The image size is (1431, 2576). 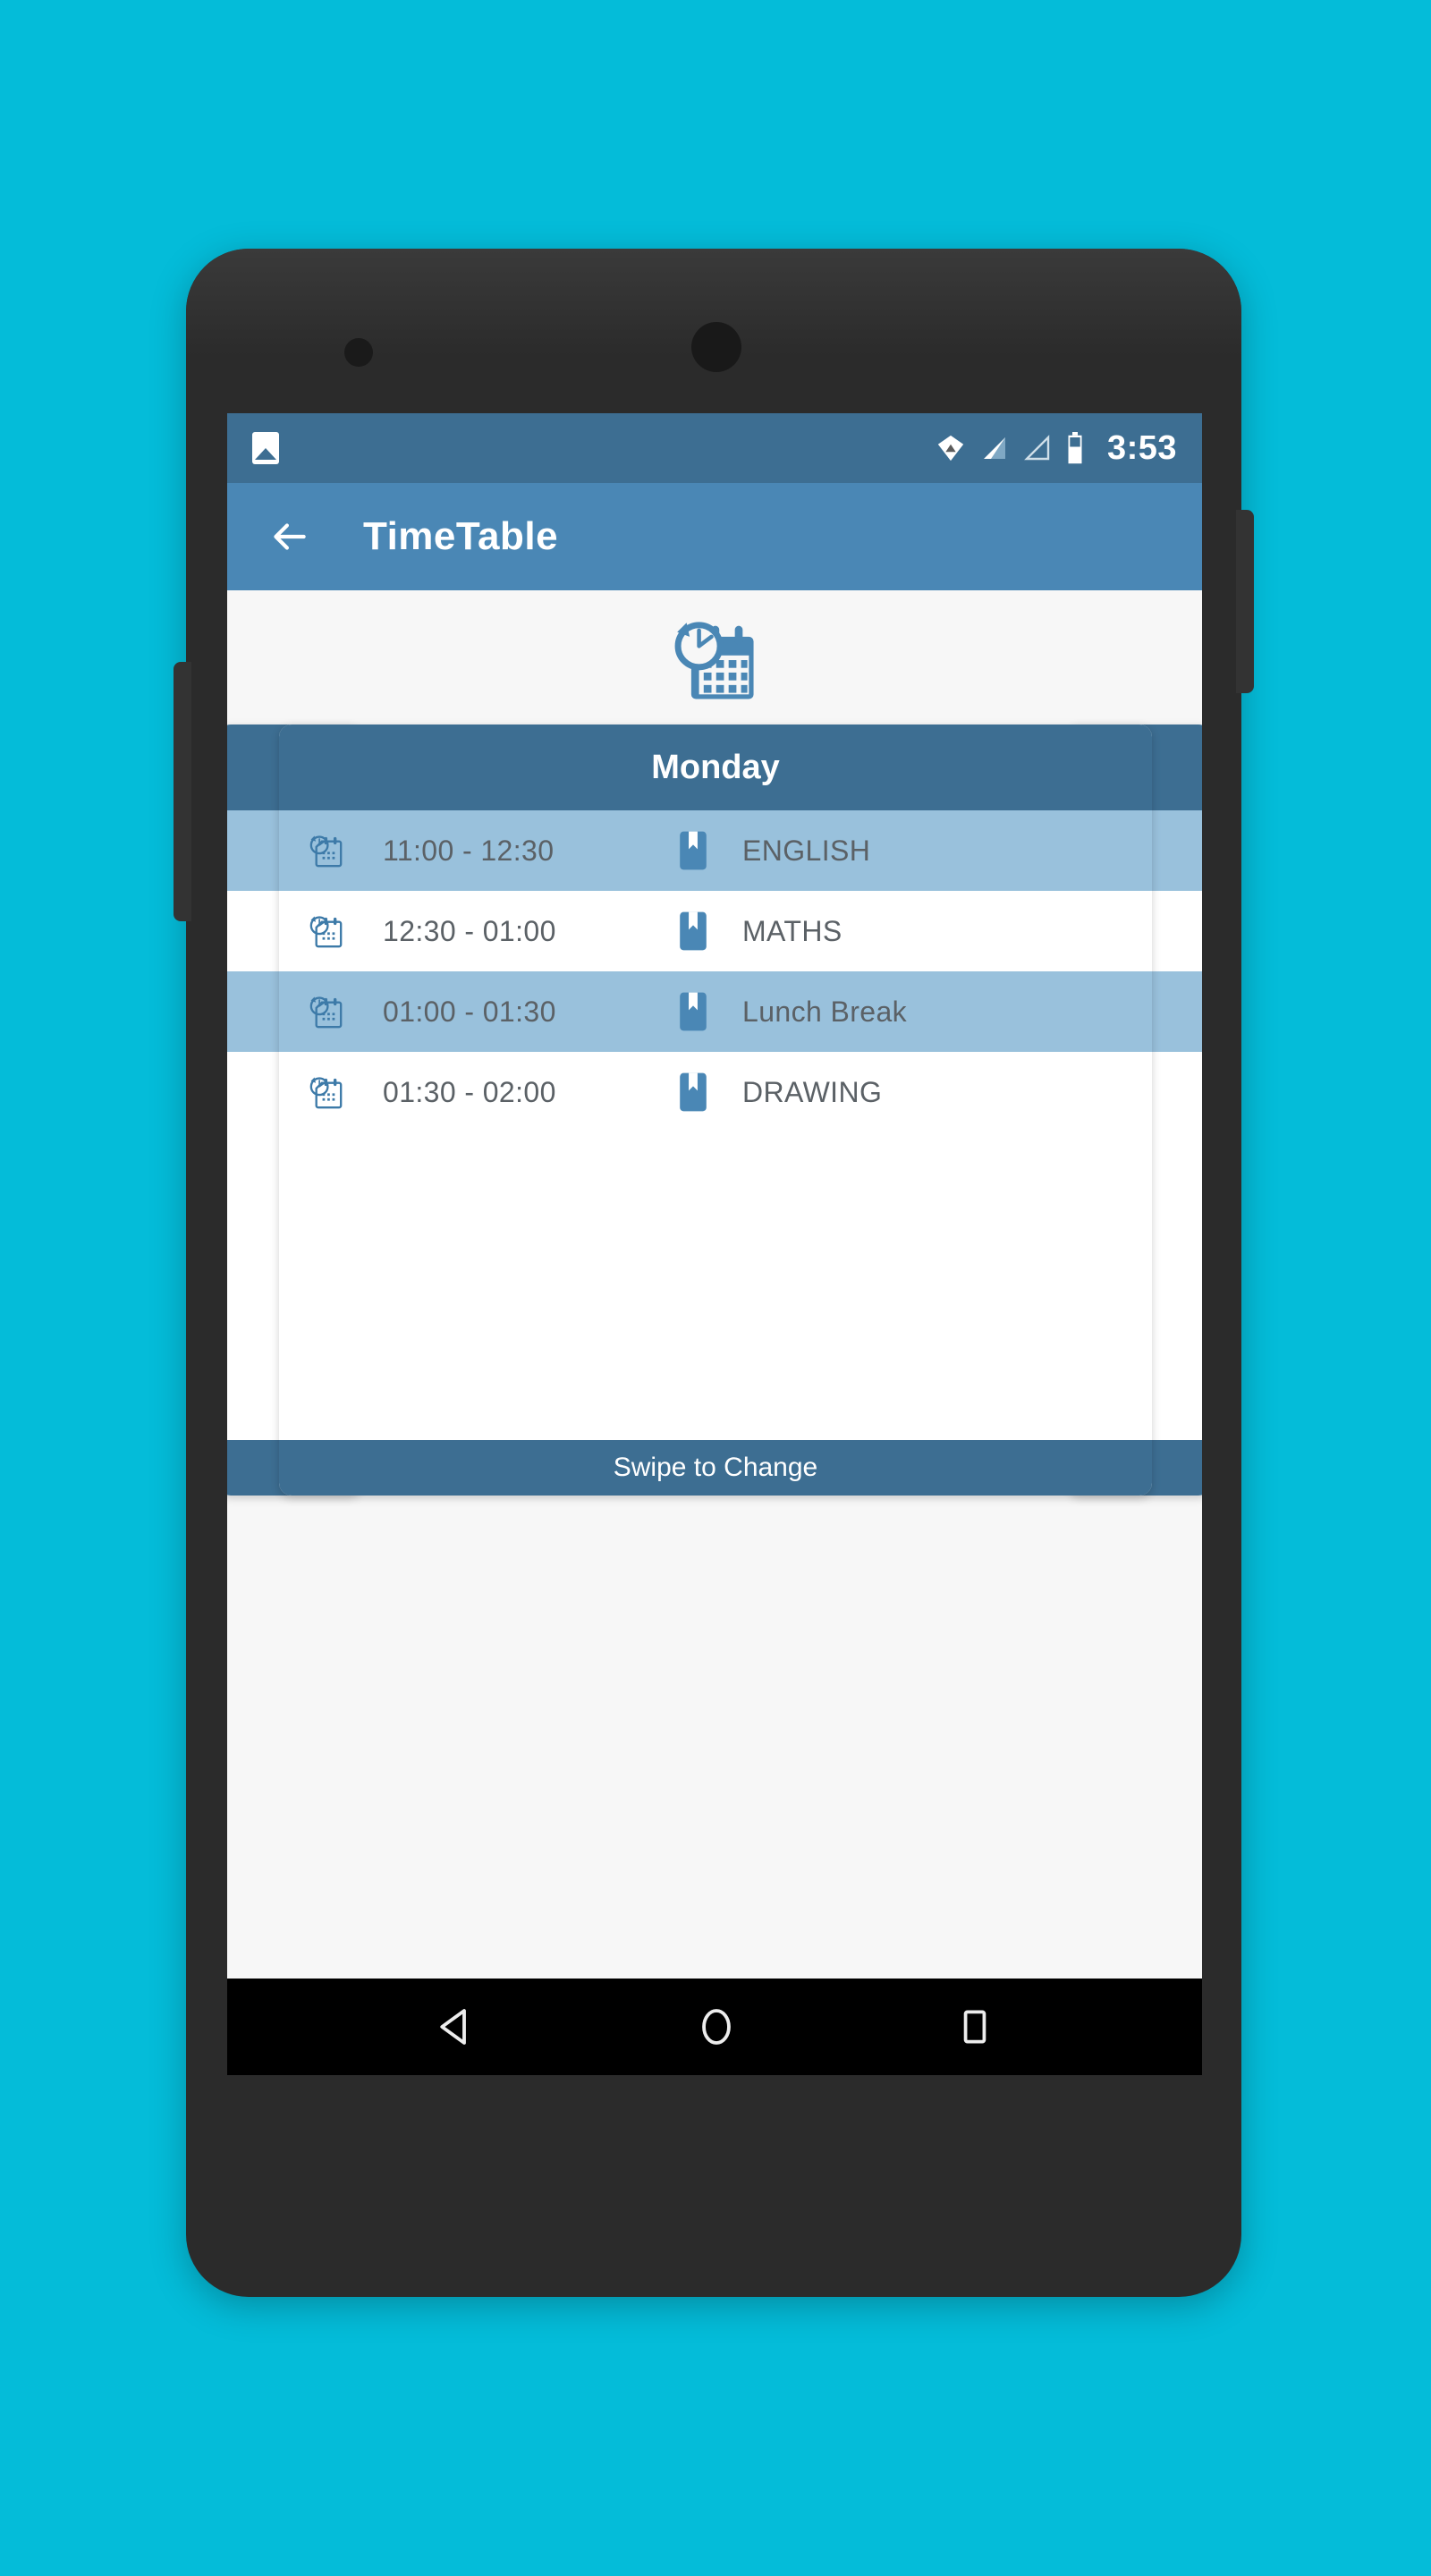 What do you see at coordinates (716, 850) in the screenshot?
I see `table-row: 11:00 - 12:30 ENGLISH` at bounding box center [716, 850].